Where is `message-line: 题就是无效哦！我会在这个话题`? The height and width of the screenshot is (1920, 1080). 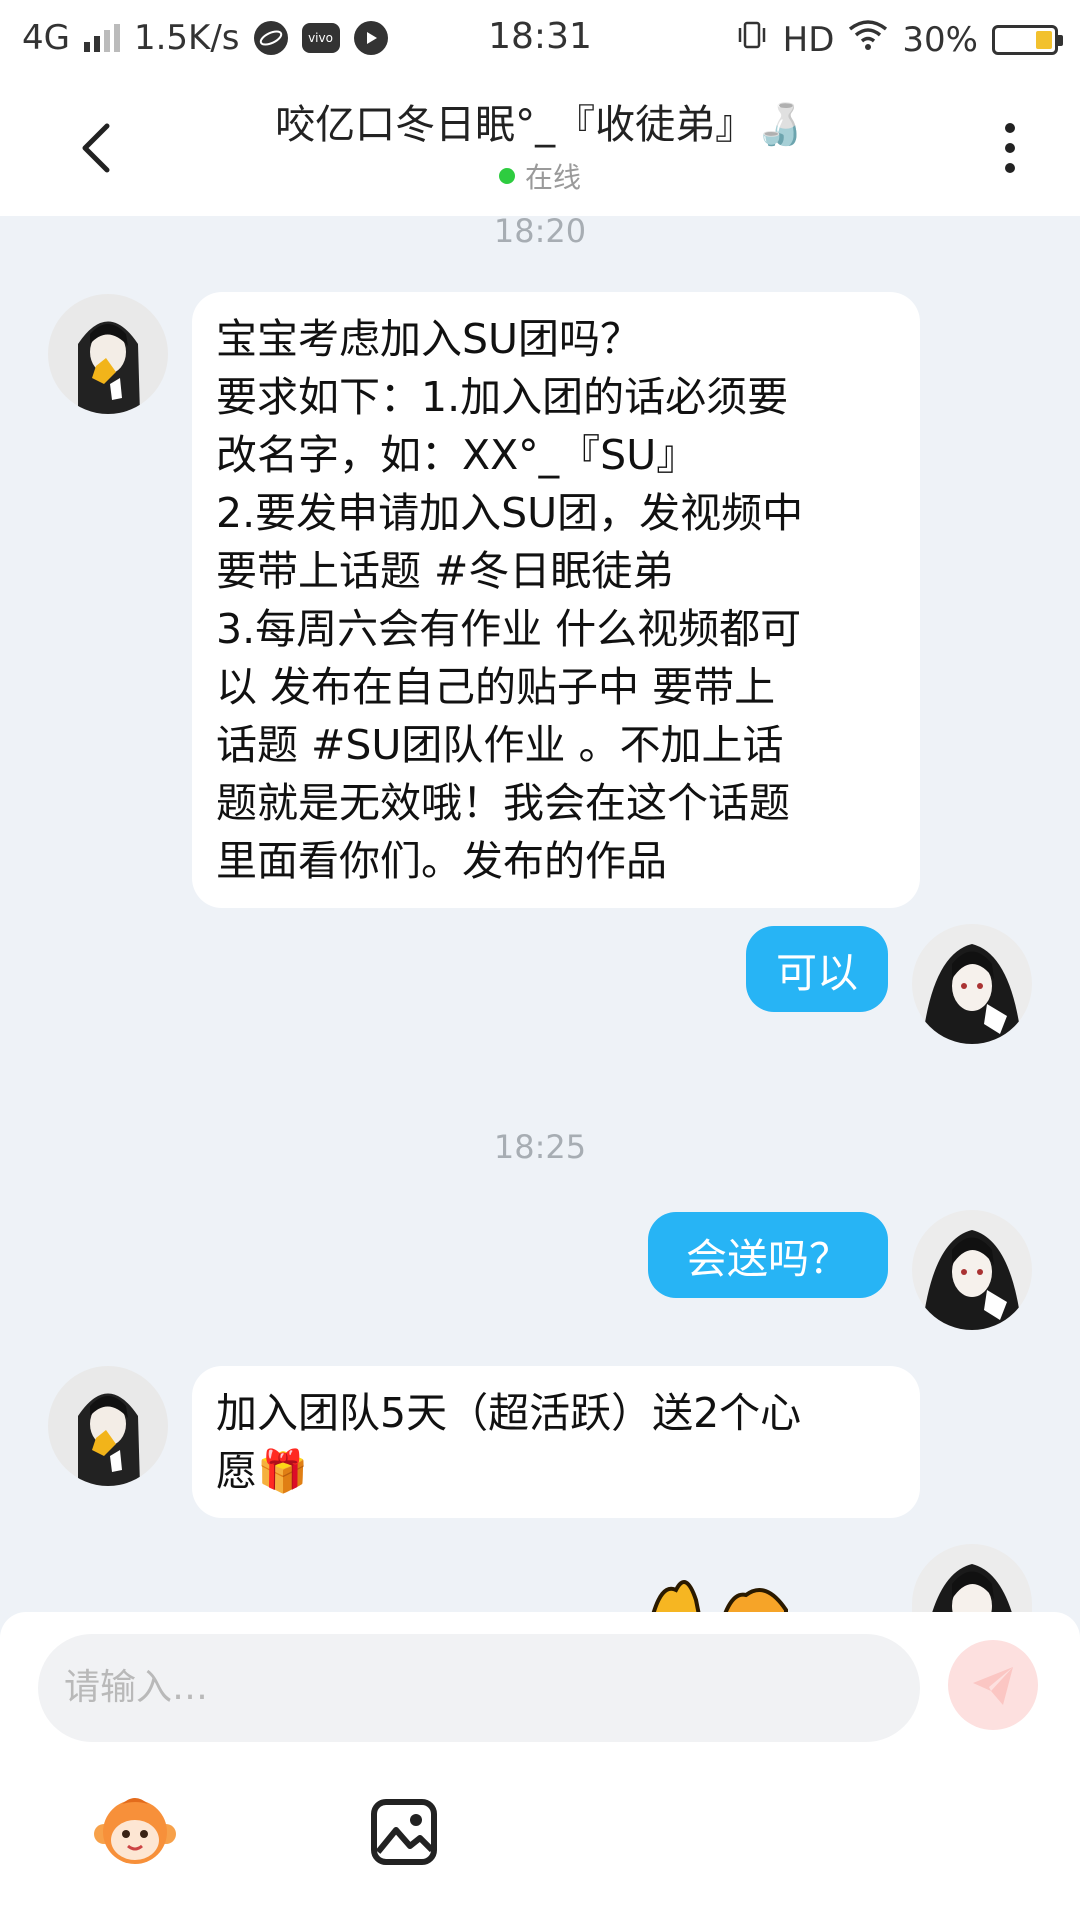 message-line: 题就是无效哦！我会在这个话题 is located at coordinates (503, 803).